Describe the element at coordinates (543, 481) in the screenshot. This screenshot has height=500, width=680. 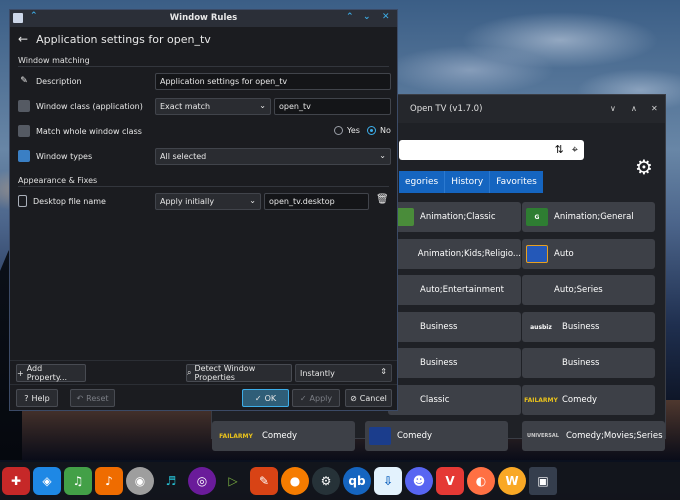
I see `window-switcher-icon: ▣` at that location.